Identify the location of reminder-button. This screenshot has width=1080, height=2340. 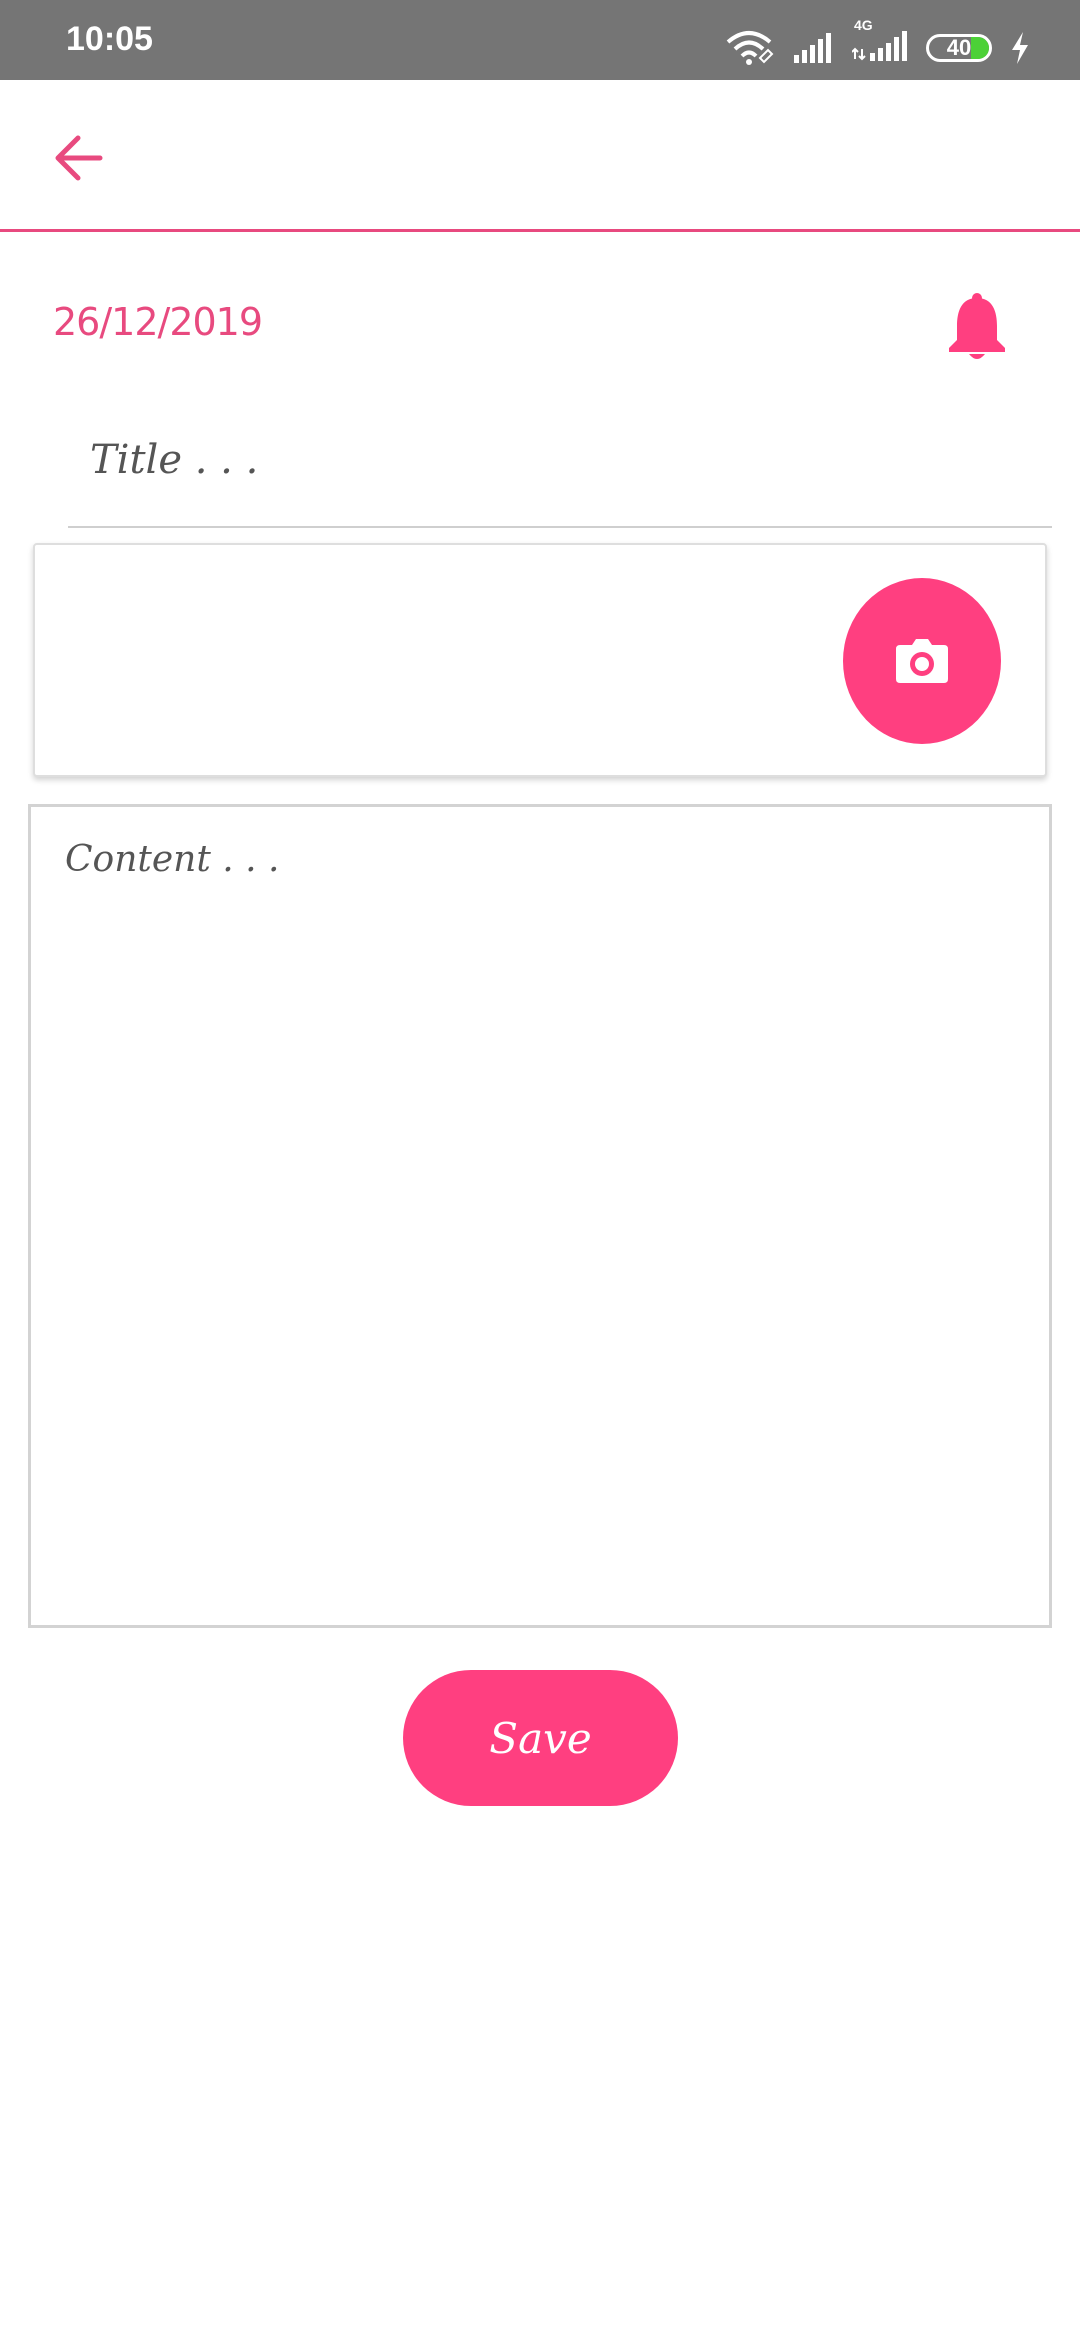
(977, 327).